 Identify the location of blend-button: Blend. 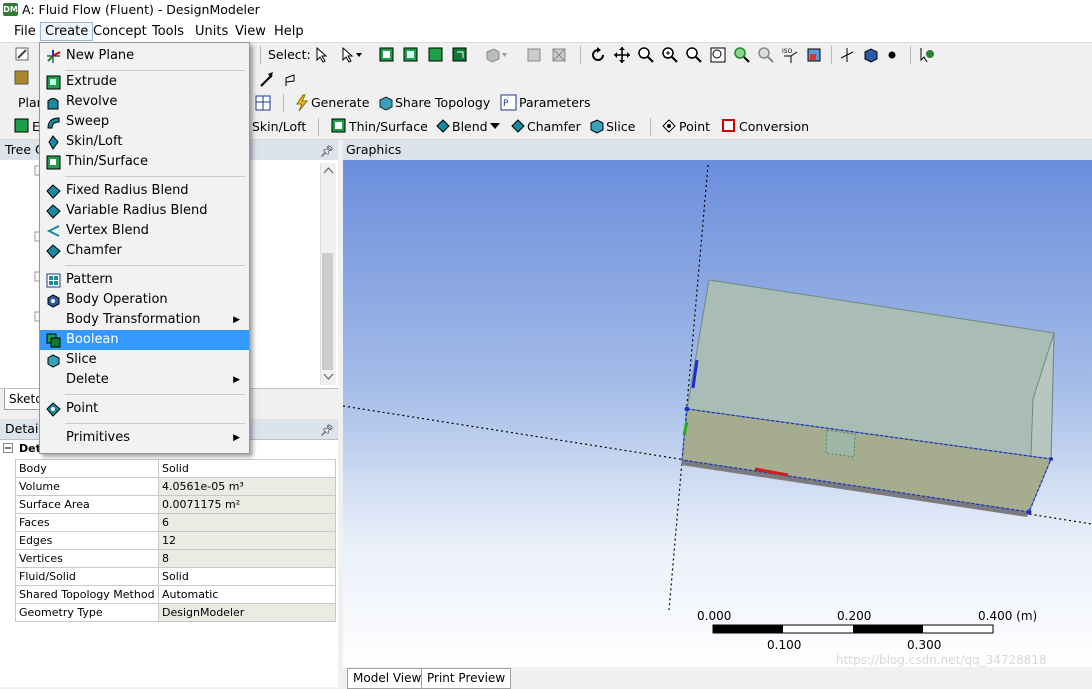
(470, 127).